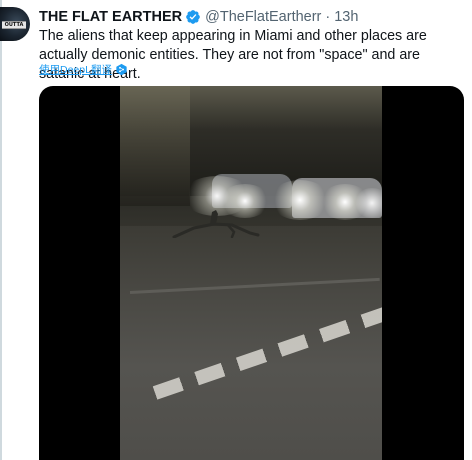 The height and width of the screenshot is (460, 472). I want to click on translate-row: 使用DeepL翻译, so click(83, 69).